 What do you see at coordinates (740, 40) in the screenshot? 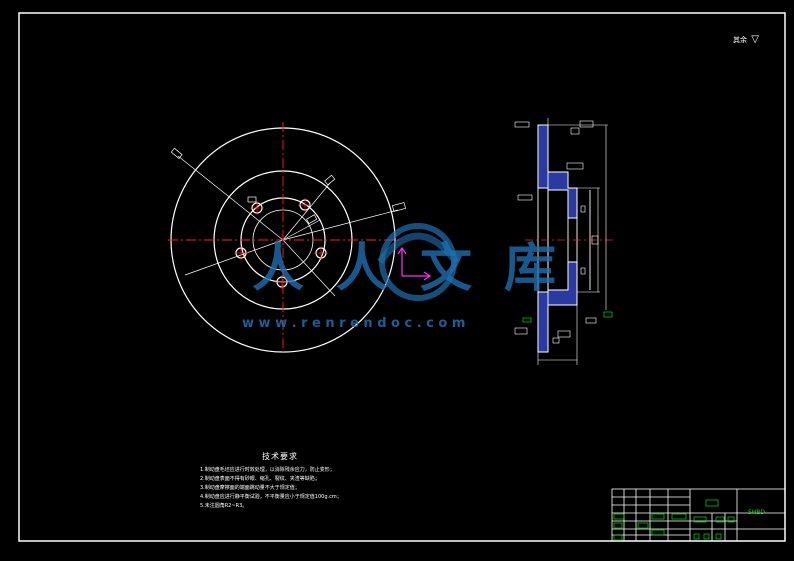
I see `roughness-label: 其余` at bounding box center [740, 40].